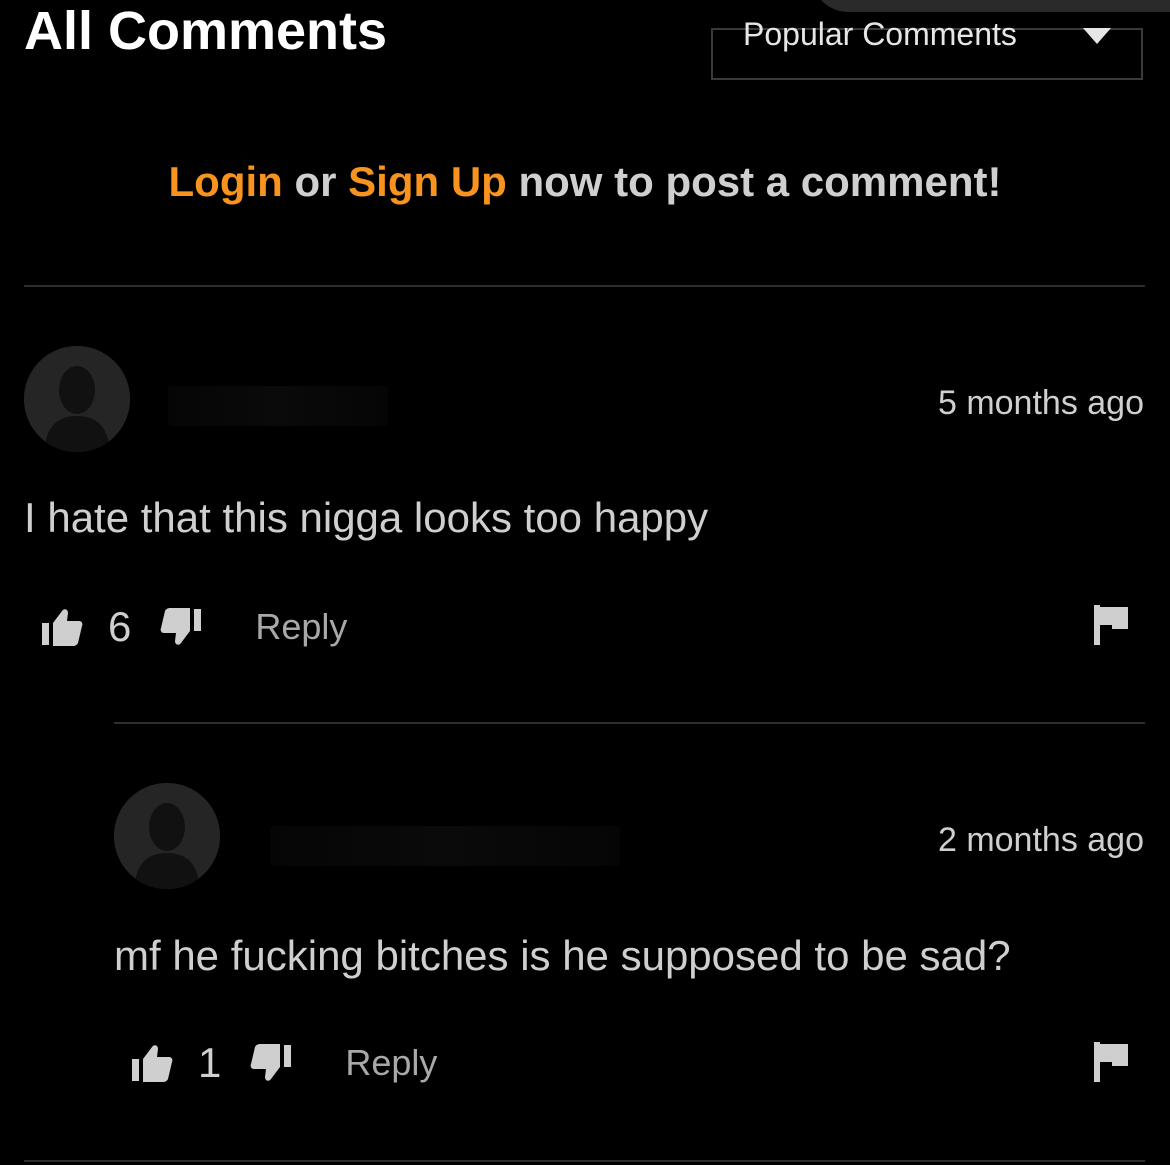  Describe the element at coordinates (1097, 36) in the screenshot. I see `chevron-down-icon` at that location.